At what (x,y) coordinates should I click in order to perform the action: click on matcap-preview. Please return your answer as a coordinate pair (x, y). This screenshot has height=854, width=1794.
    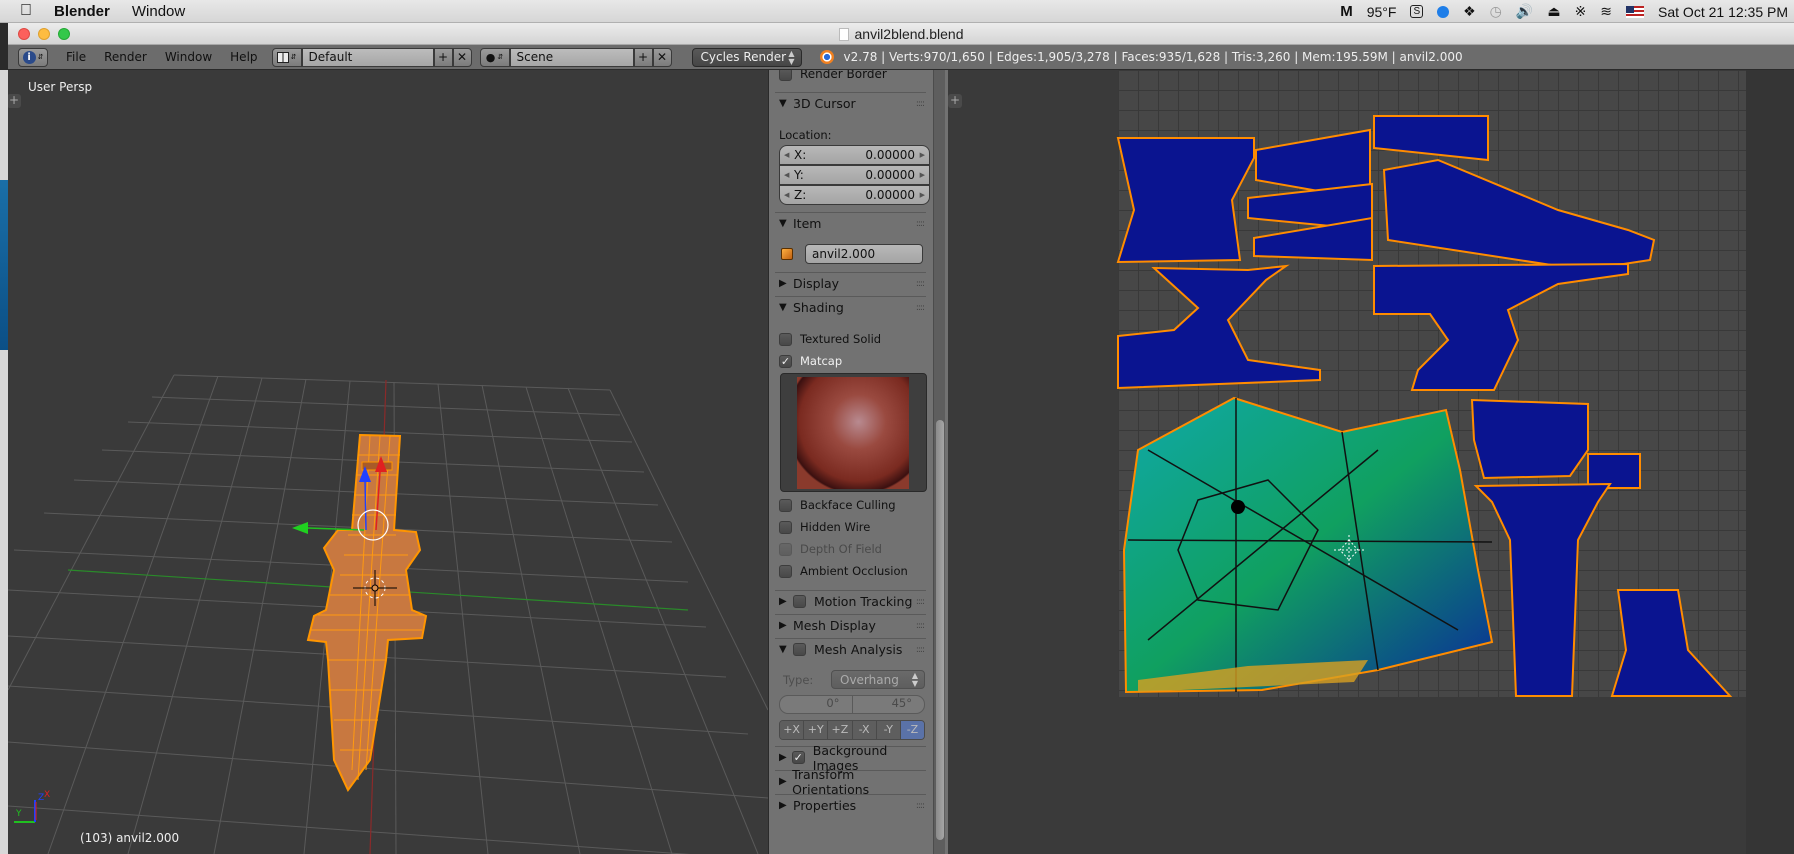
    Looking at the image, I should click on (853, 432).